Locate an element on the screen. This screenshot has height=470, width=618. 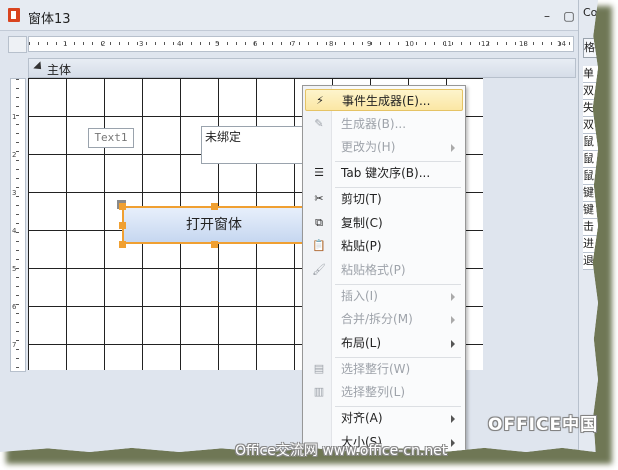
ruler-number: 9 is located at coordinates (369, 44).